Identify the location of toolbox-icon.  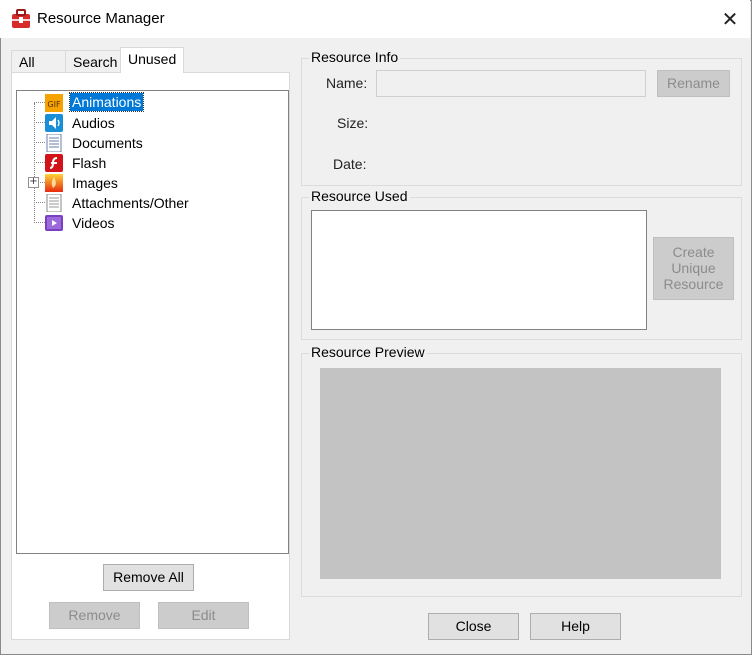
(21, 18).